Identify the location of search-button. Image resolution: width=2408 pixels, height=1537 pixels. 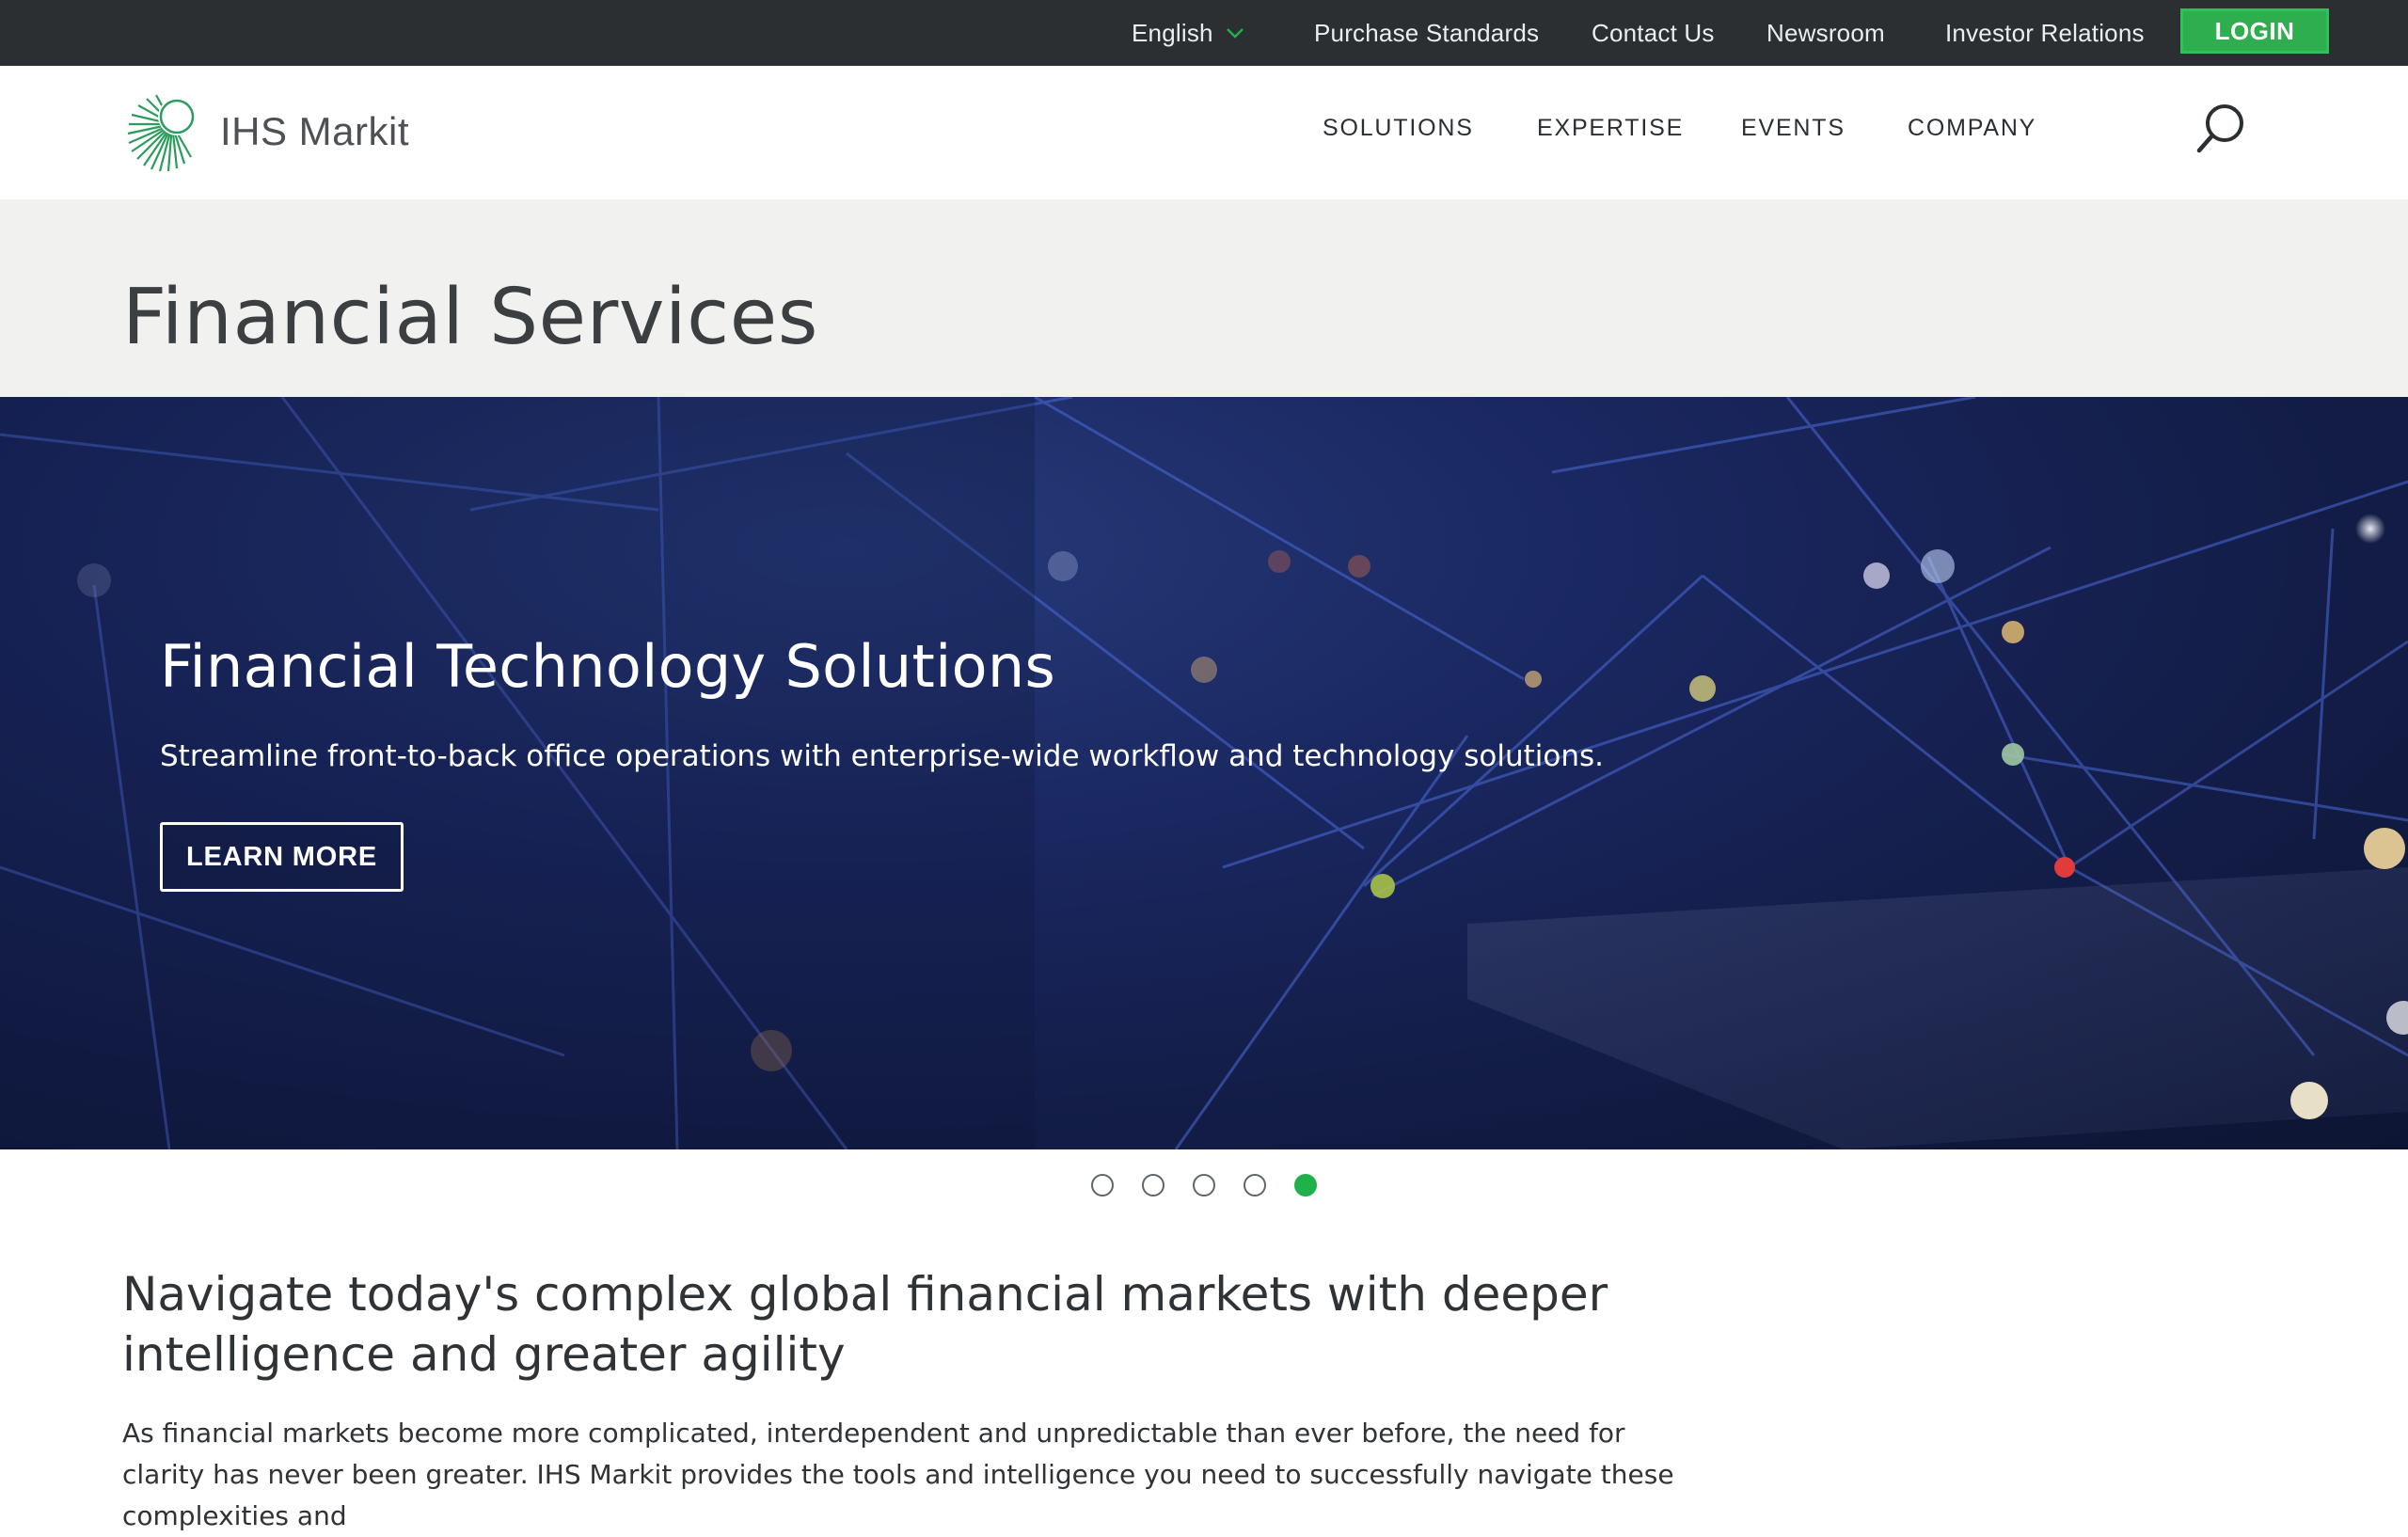
(2221, 129).